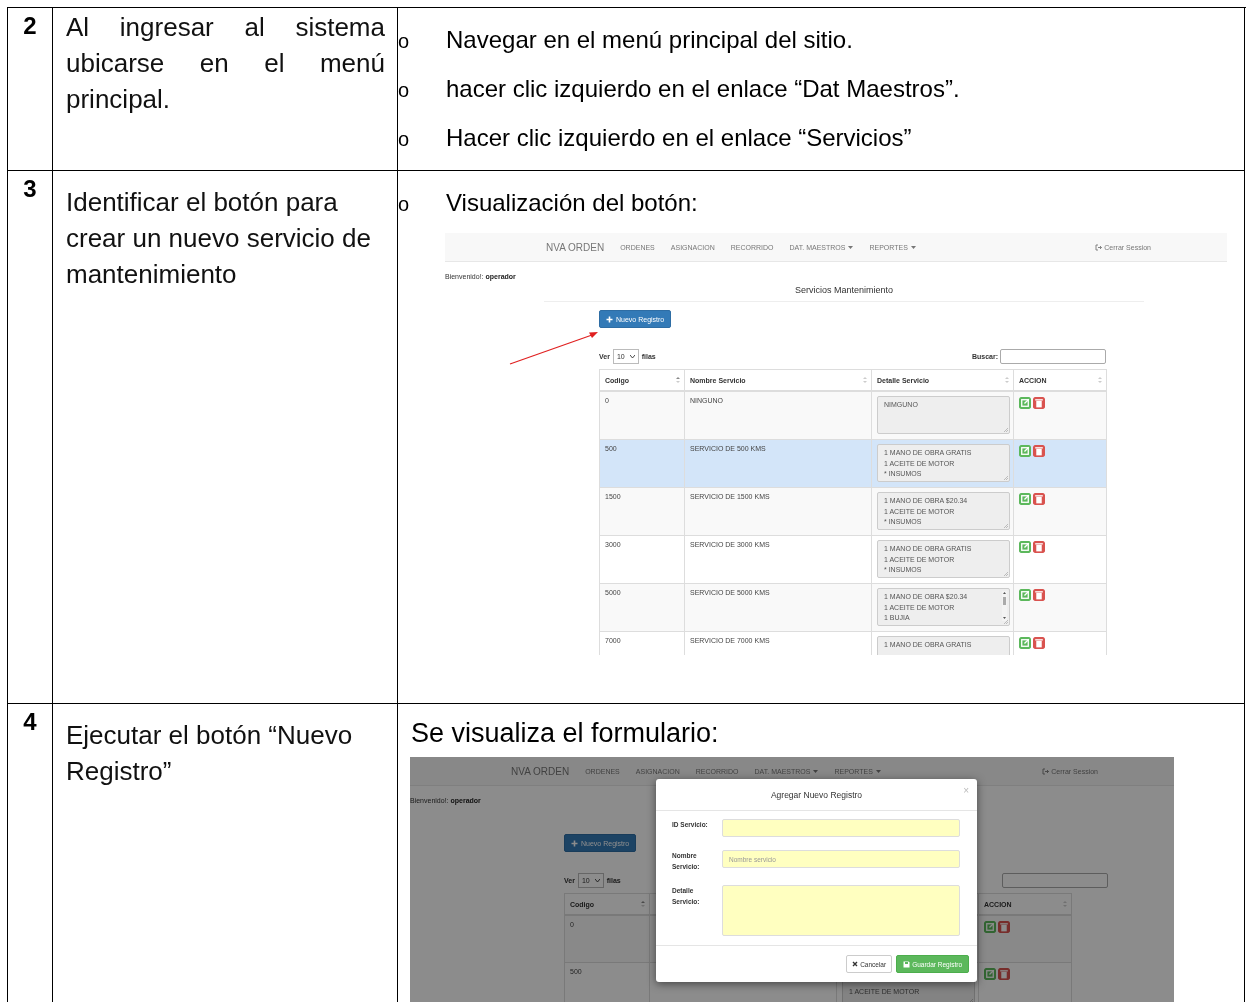 The height and width of the screenshot is (1002, 1246). What do you see at coordinates (565, 733) in the screenshot?
I see `step-caption: Se visualiza el formulario:` at bounding box center [565, 733].